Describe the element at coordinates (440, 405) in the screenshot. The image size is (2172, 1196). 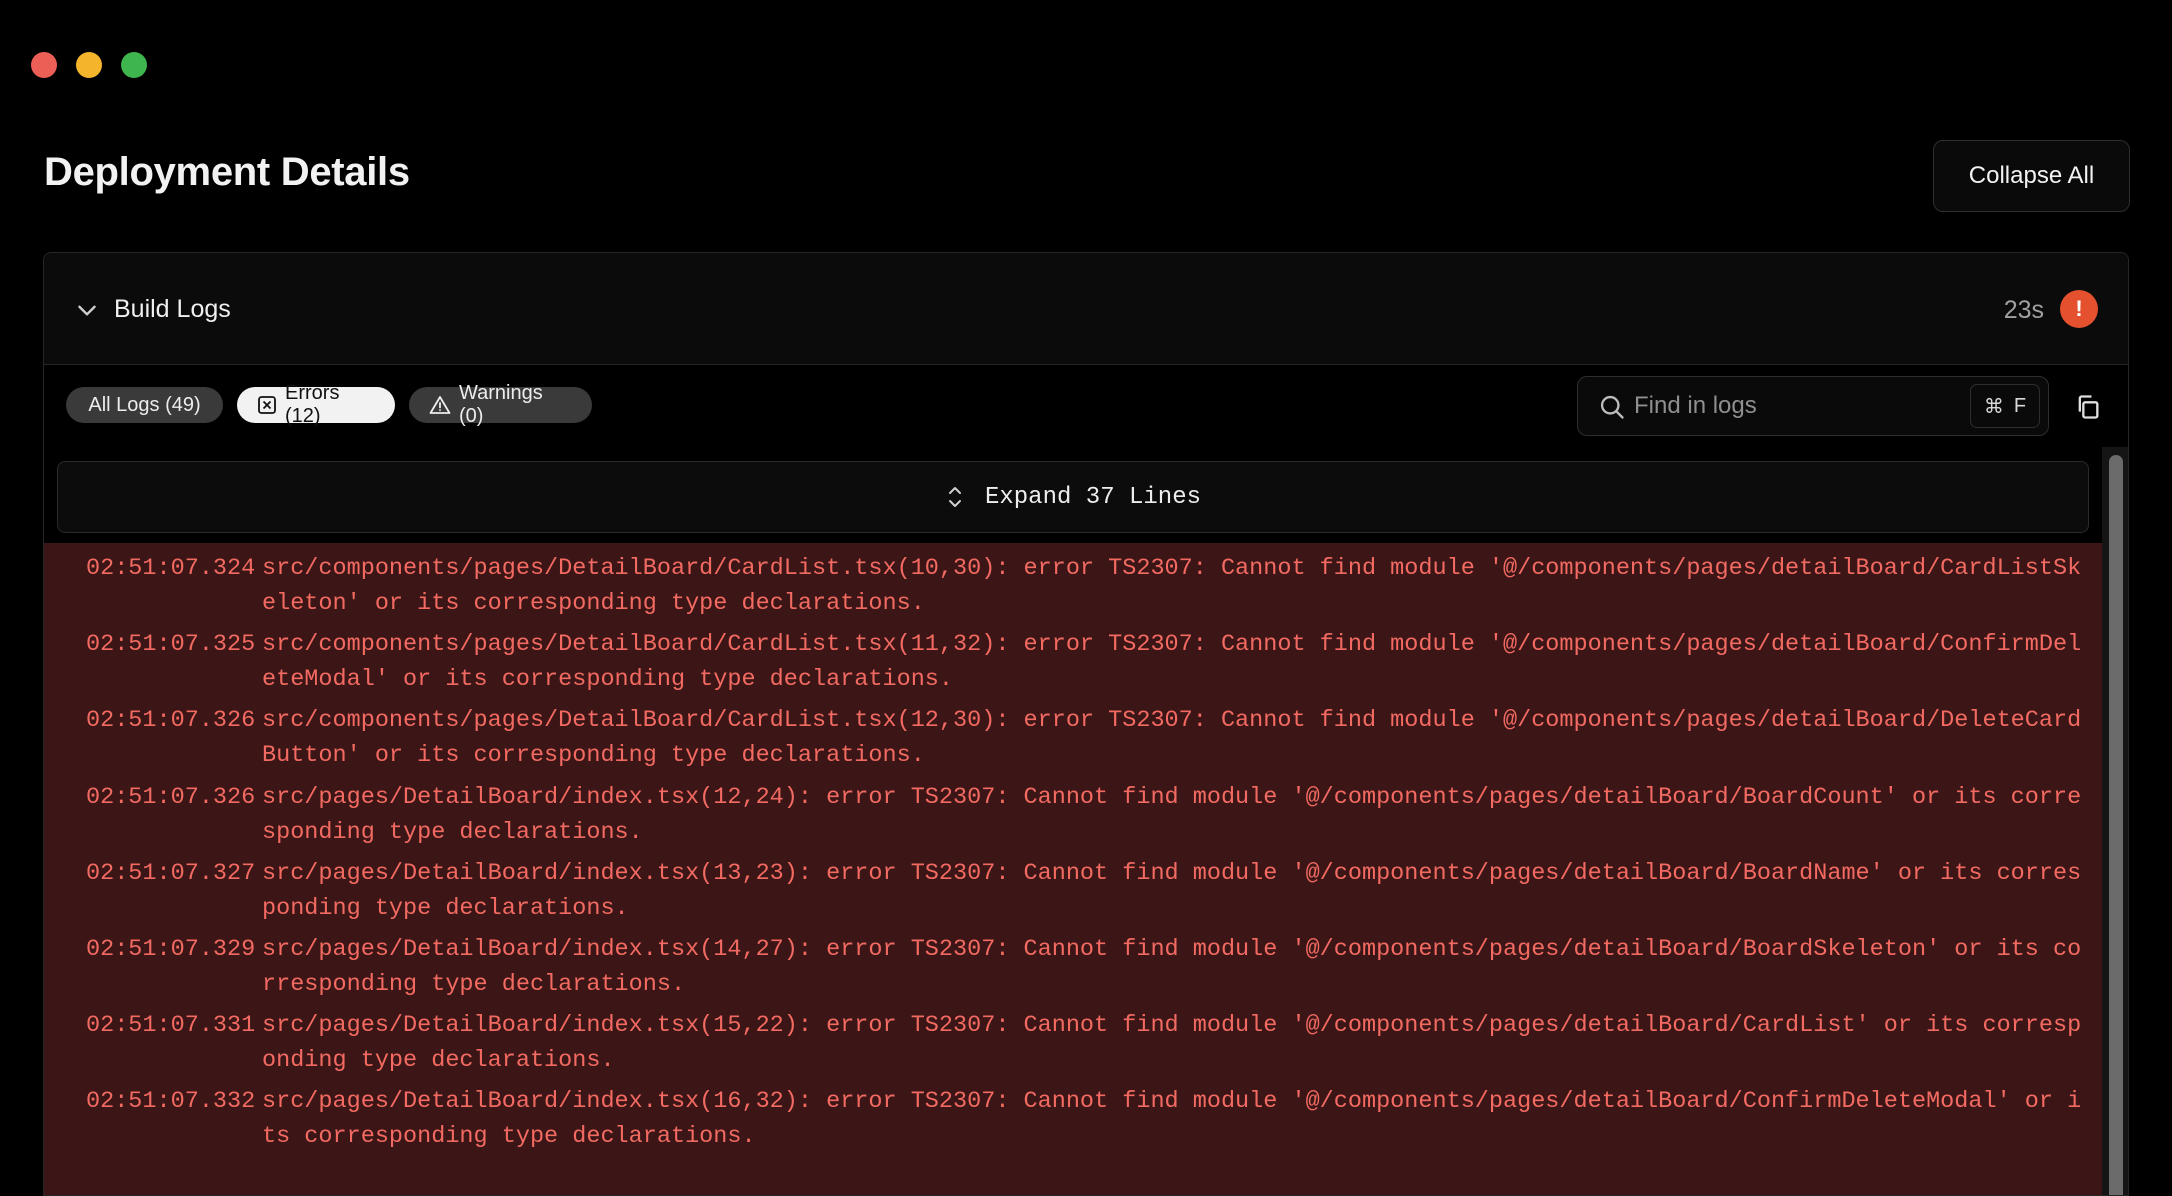
I see `warning-triangle-icon` at that location.